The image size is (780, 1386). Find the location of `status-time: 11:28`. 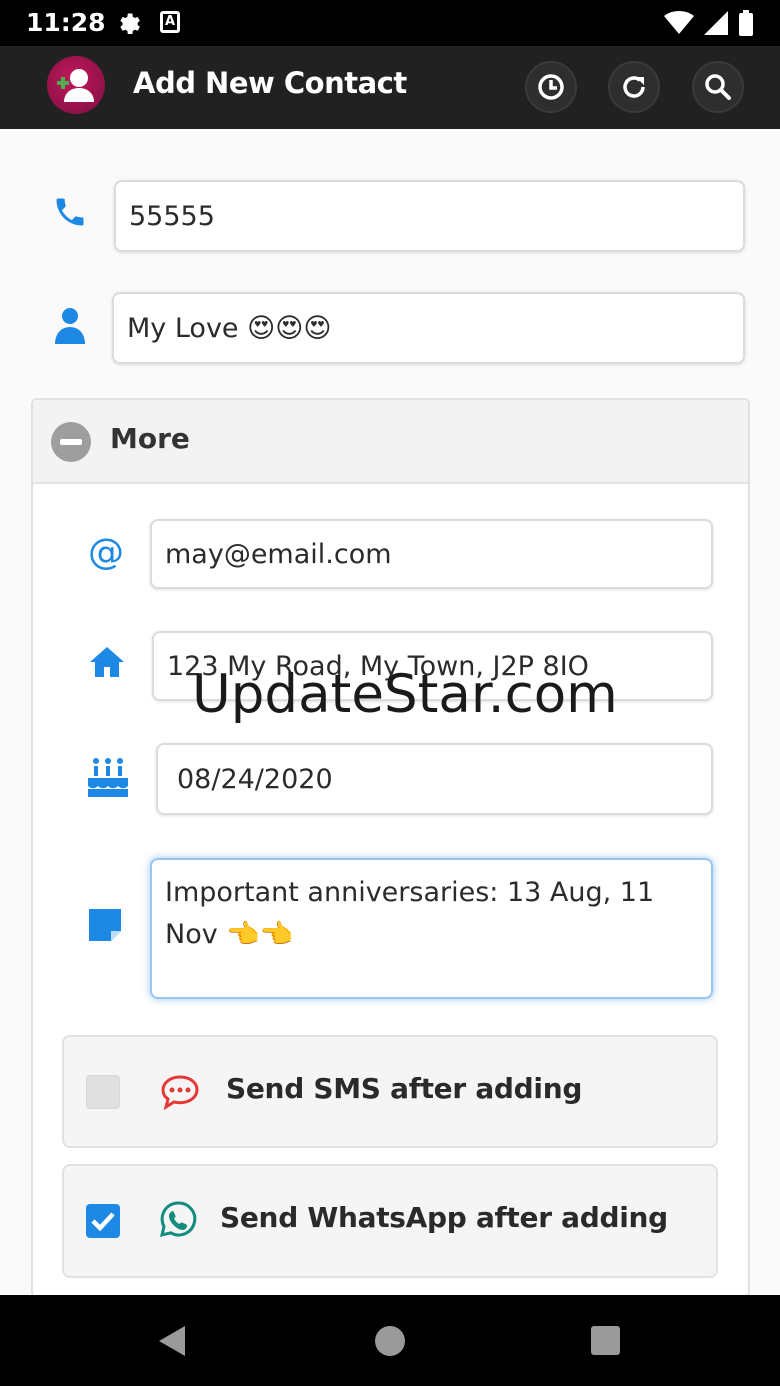

status-time: 11:28 is located at coordinates (66, 22).